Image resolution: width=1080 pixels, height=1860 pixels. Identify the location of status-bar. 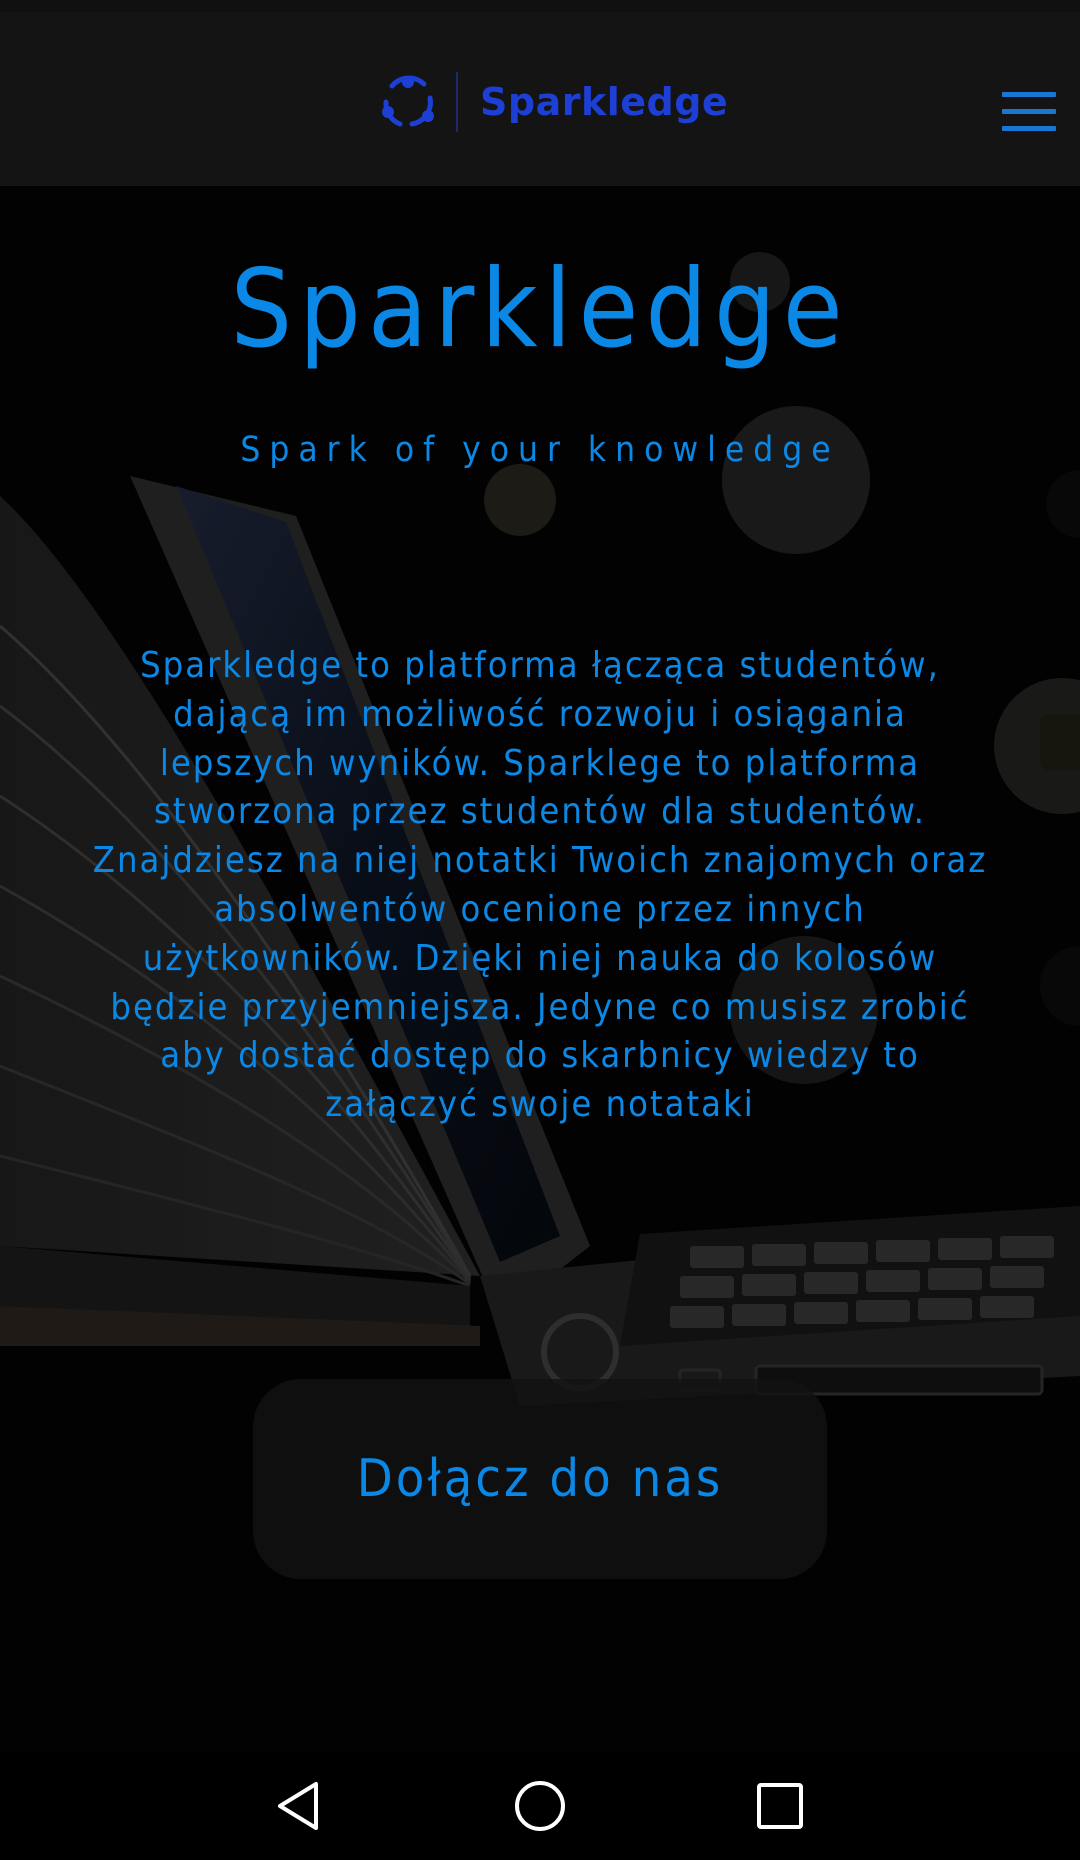
(540, 6).